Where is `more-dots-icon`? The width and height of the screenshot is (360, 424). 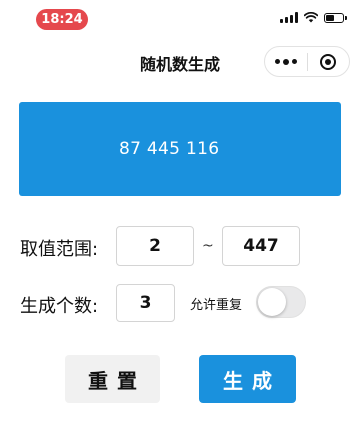
more-dots-icon is located at coordinates (285, 61).